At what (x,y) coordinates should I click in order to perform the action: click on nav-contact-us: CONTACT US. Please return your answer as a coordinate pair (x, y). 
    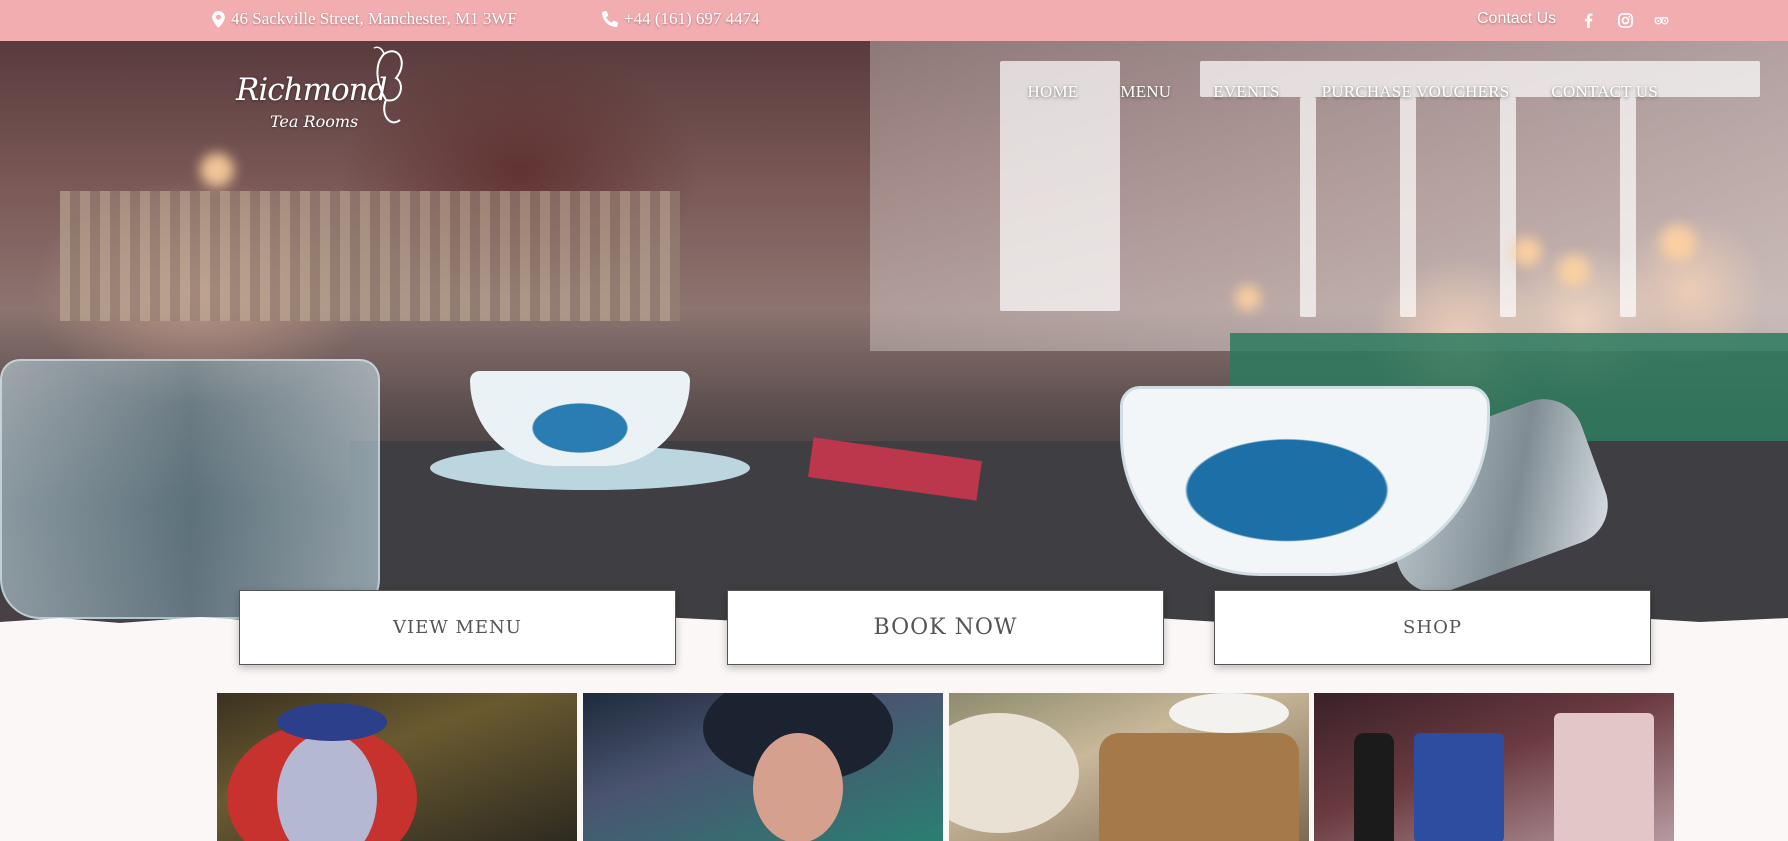
    Looking at the image, I should click on (1604, 92).